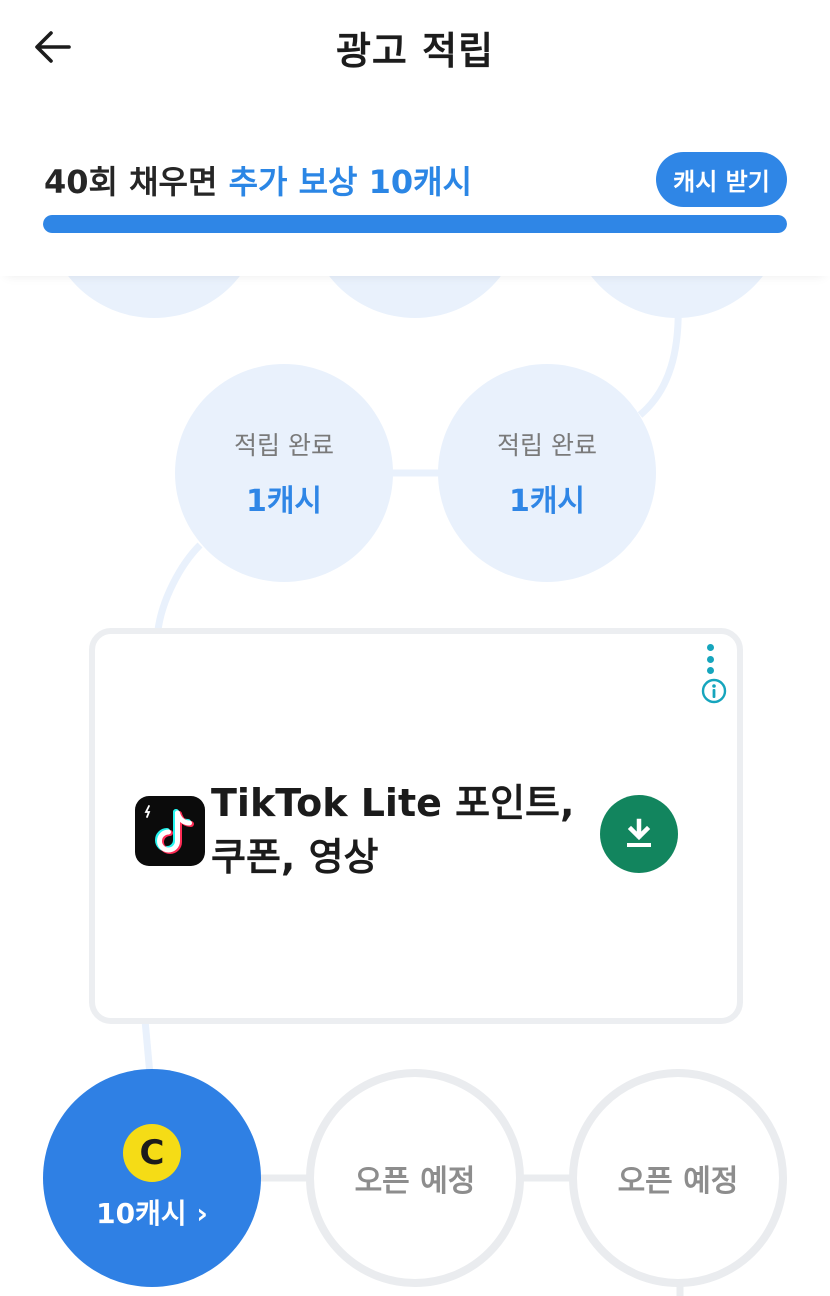  What do you see at coordinates (152, 1213) in the screenshot?
I see `current-step-label: 10캐시 ›` at bounding box center [152, 1213].